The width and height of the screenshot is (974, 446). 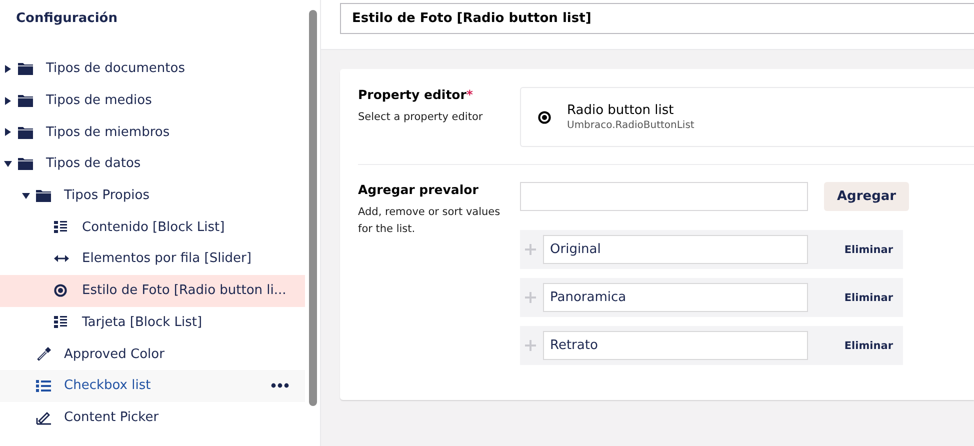 I want to click on list-icon, so click(x=43, y=386).